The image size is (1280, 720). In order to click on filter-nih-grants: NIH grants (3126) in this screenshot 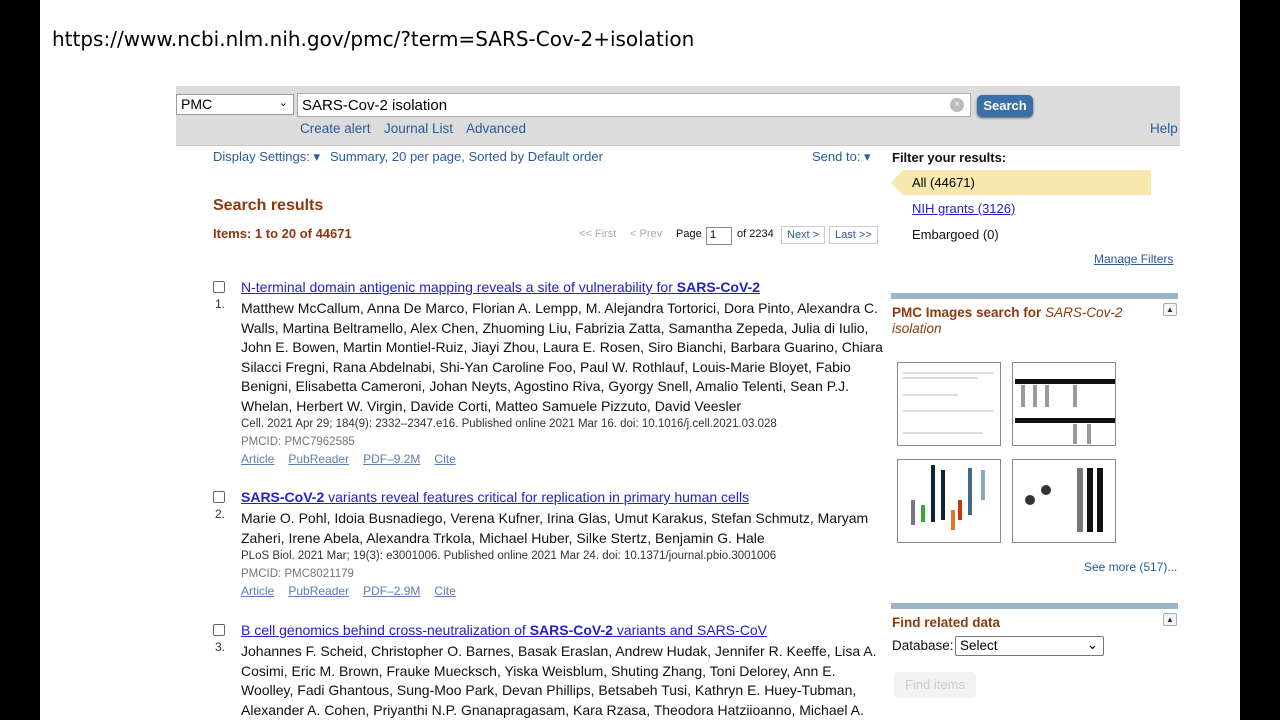, I will do `click(963, 208)`.